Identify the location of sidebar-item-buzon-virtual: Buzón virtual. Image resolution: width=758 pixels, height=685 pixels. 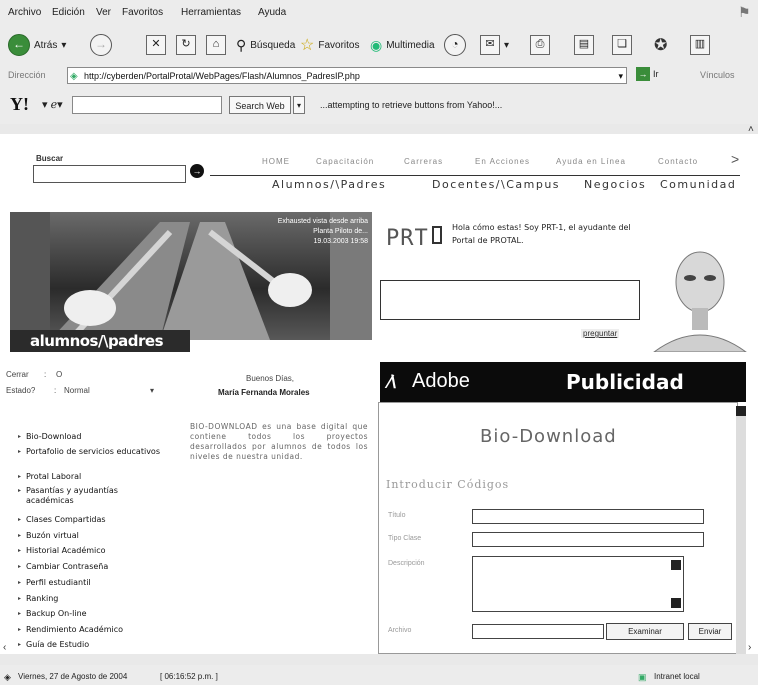
(92, 536).